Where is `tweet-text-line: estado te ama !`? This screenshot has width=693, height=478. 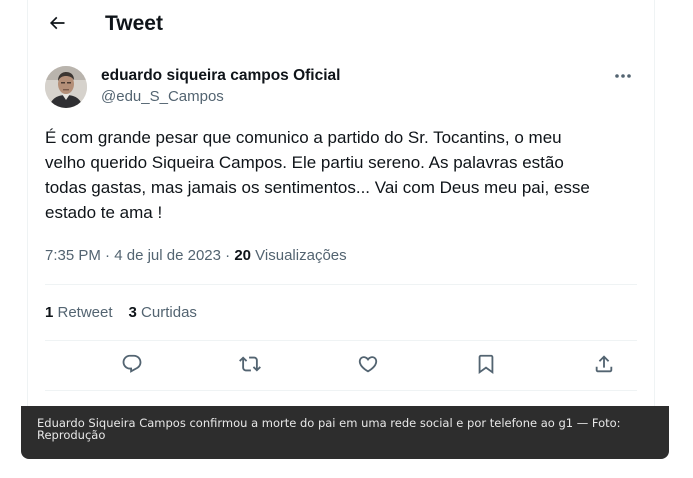
tweet-text-line: estado te ama ! is located at coordinates (104, 212).